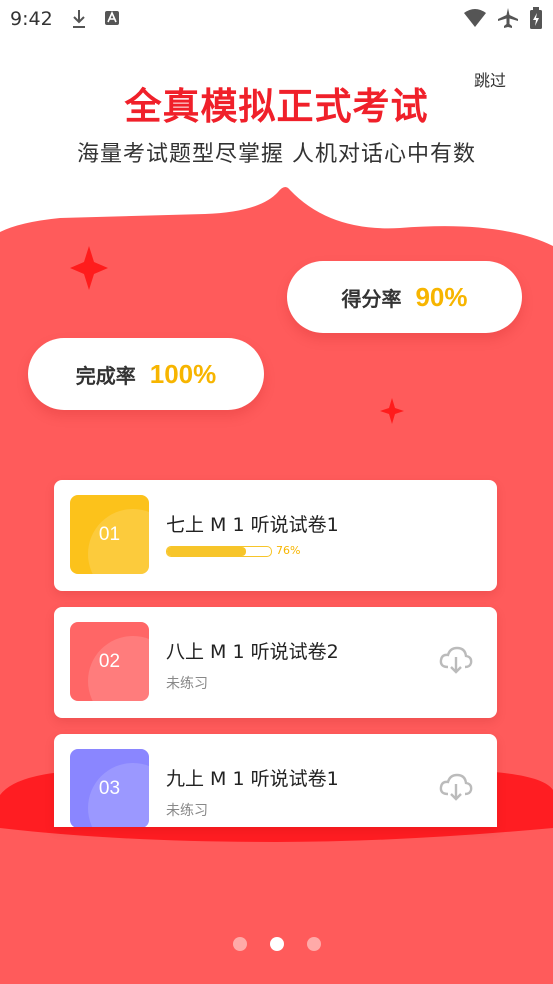  What do you see at coordinates (508, 18) in the screenshot?
I see `airplane-mode-icon` at bounding box center [508, 18].